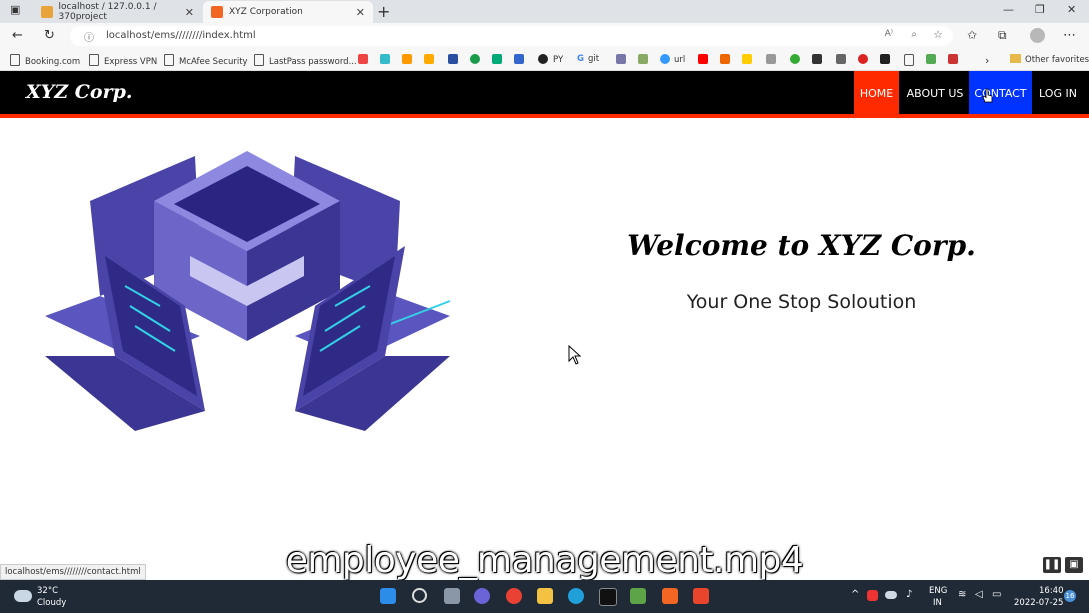 Image resolution: width=1089 pixels, height=613 pixels. I want to click on mouse-cursor-icon, so click(575, 355).